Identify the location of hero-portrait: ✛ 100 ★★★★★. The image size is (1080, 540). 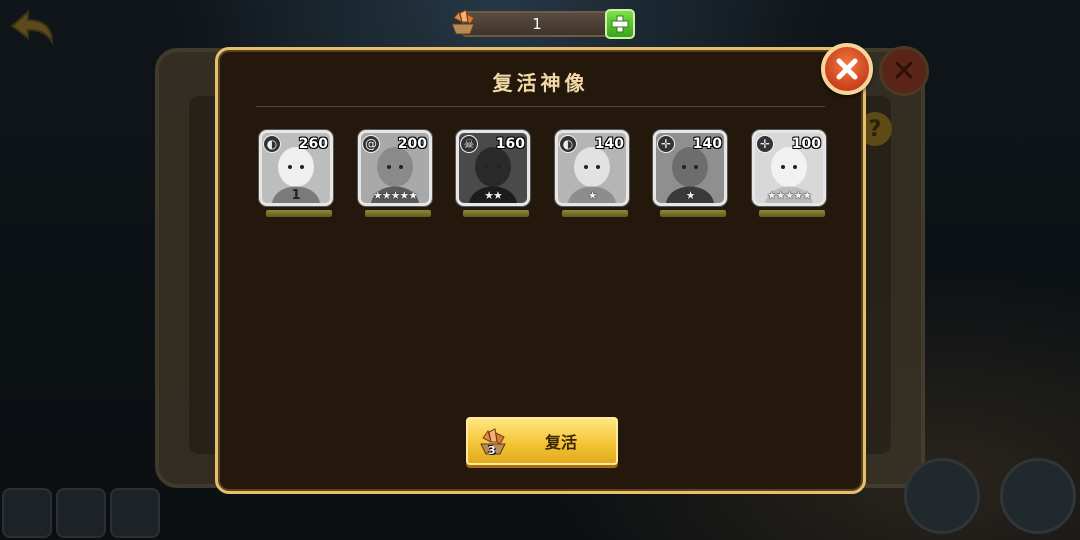
(789, 168).